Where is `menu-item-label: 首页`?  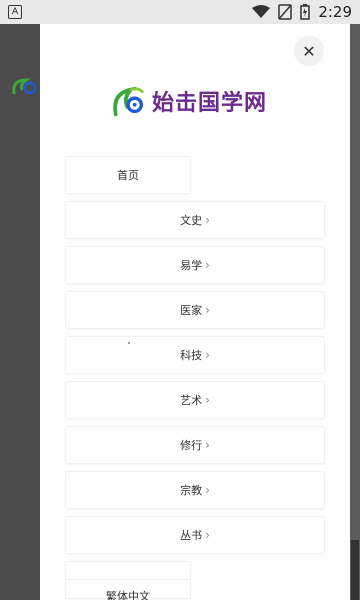 menu-item-label: 首页 is located at coordinates (128, 175).